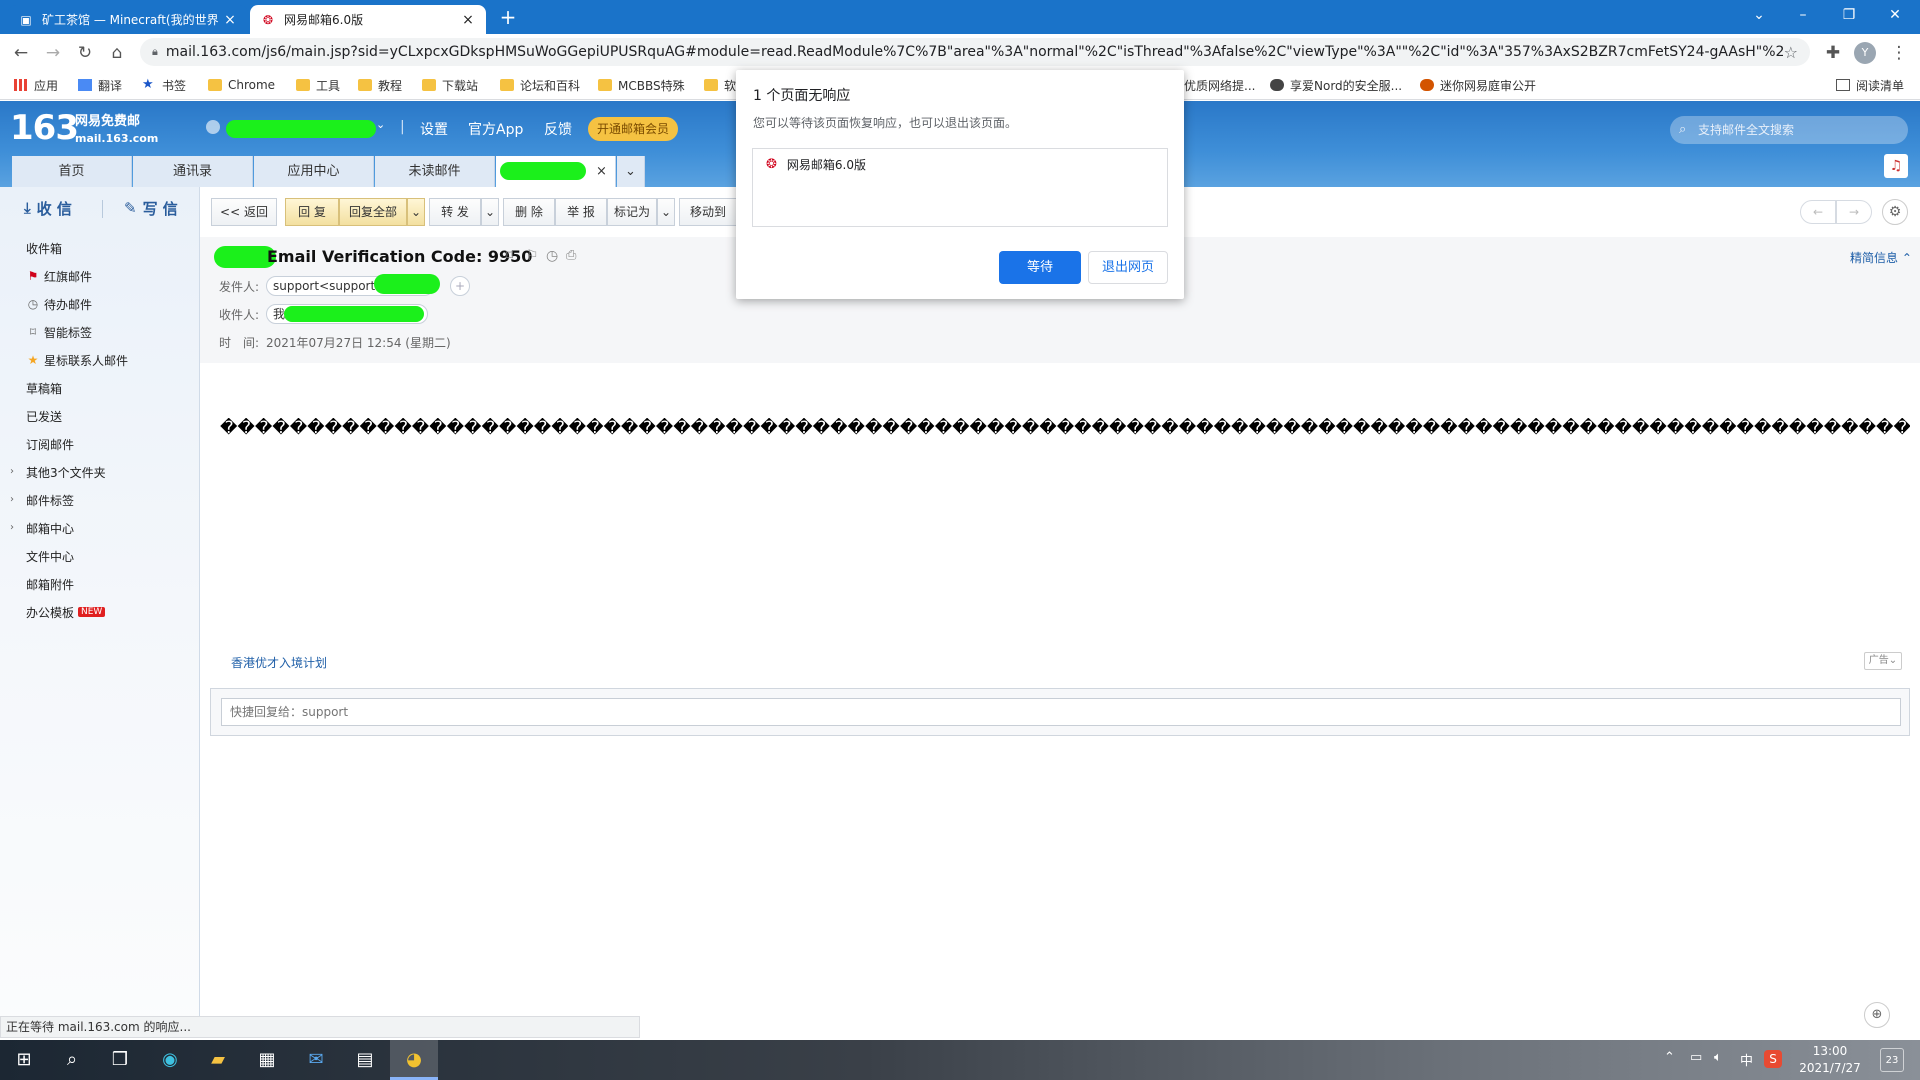  I want to click on bookmark-folder-chrome: Chrome, so click(241, 85).